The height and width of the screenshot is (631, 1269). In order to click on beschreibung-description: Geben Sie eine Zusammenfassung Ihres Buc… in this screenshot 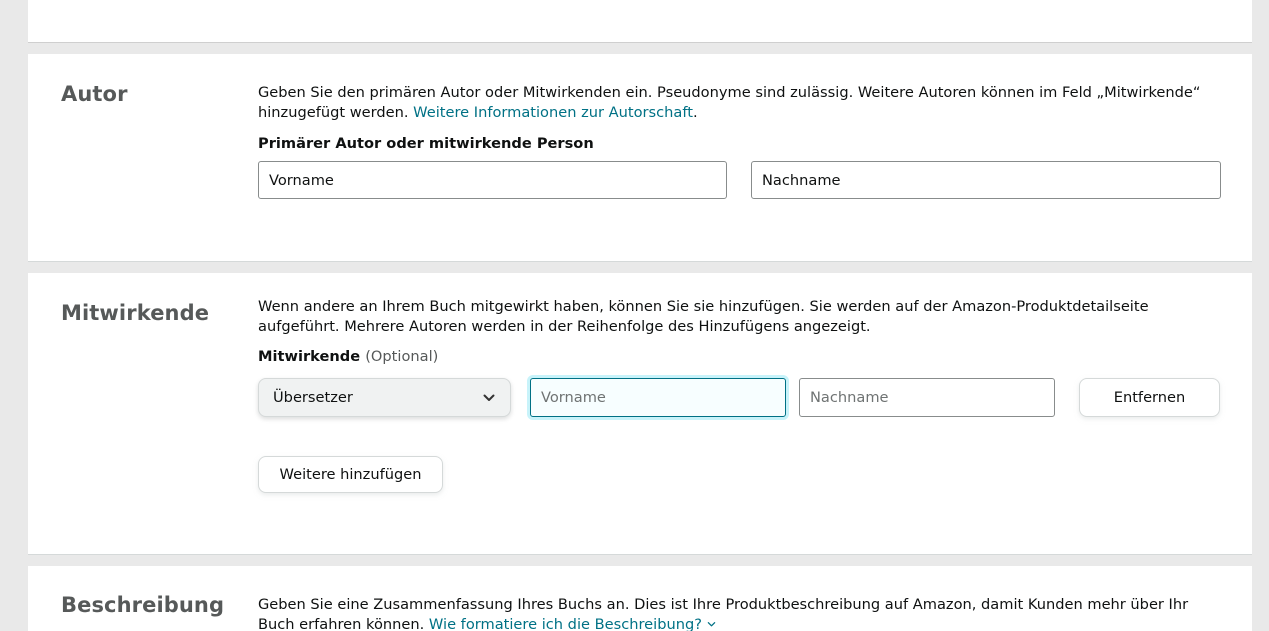, I will do `click(738, 613)`.